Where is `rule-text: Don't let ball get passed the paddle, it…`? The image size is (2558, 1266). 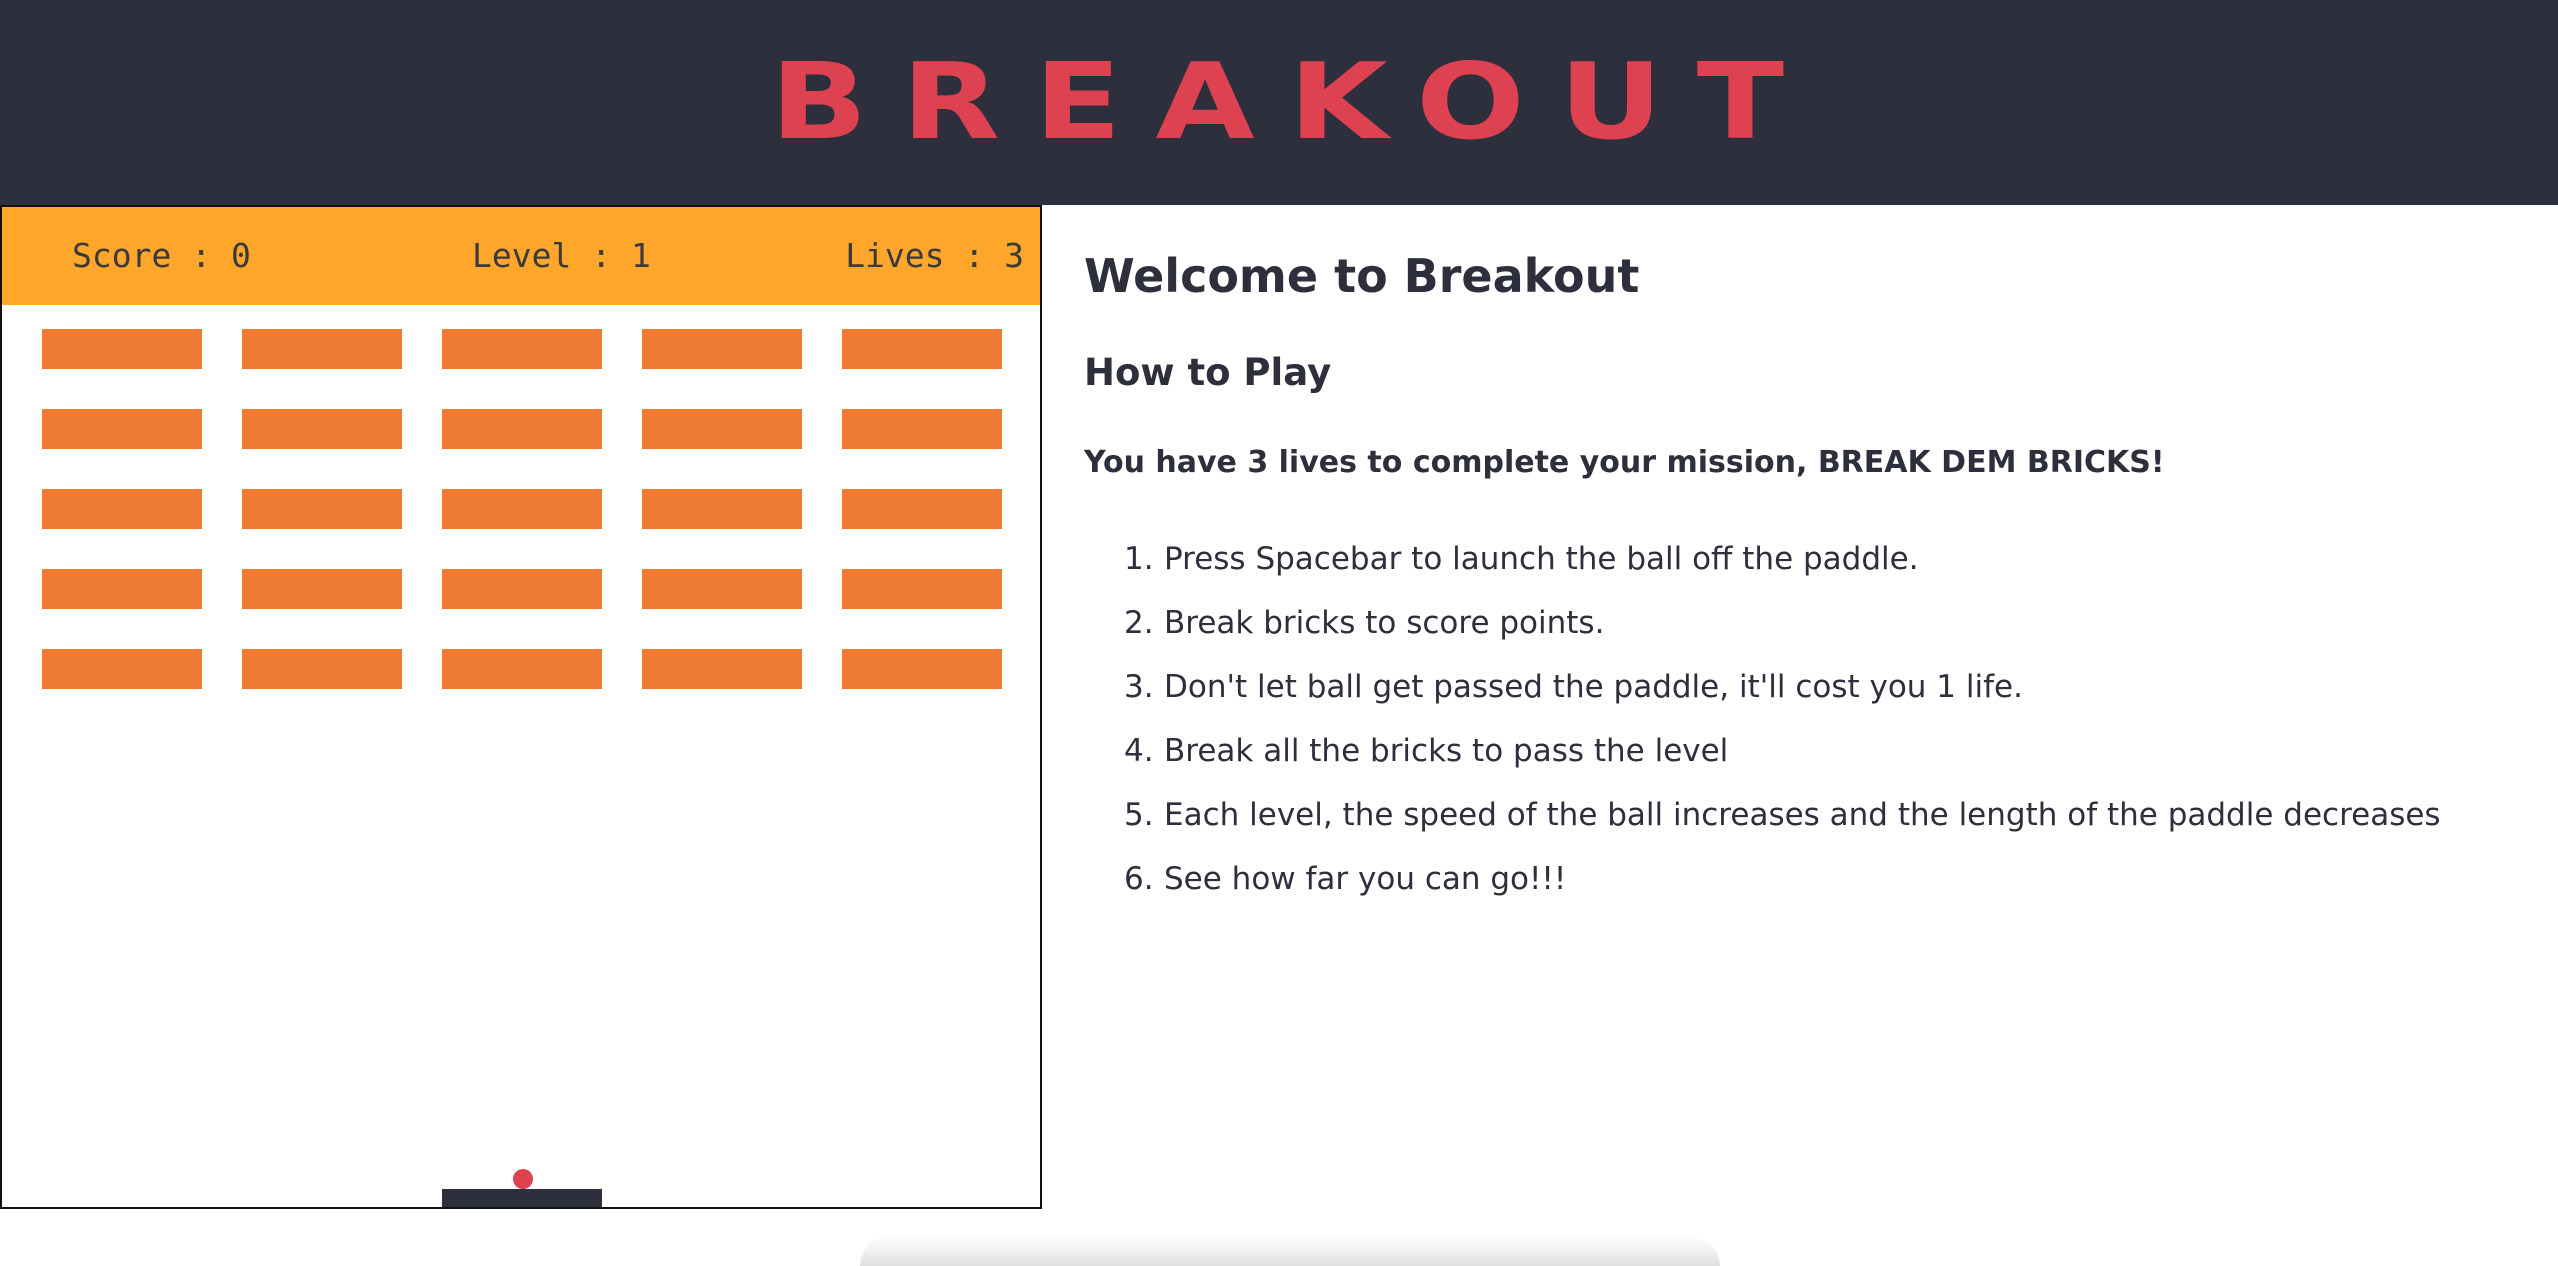
rule-text: Don't let ball get passed the paddle, it… is located at coordinates (1593, 687).